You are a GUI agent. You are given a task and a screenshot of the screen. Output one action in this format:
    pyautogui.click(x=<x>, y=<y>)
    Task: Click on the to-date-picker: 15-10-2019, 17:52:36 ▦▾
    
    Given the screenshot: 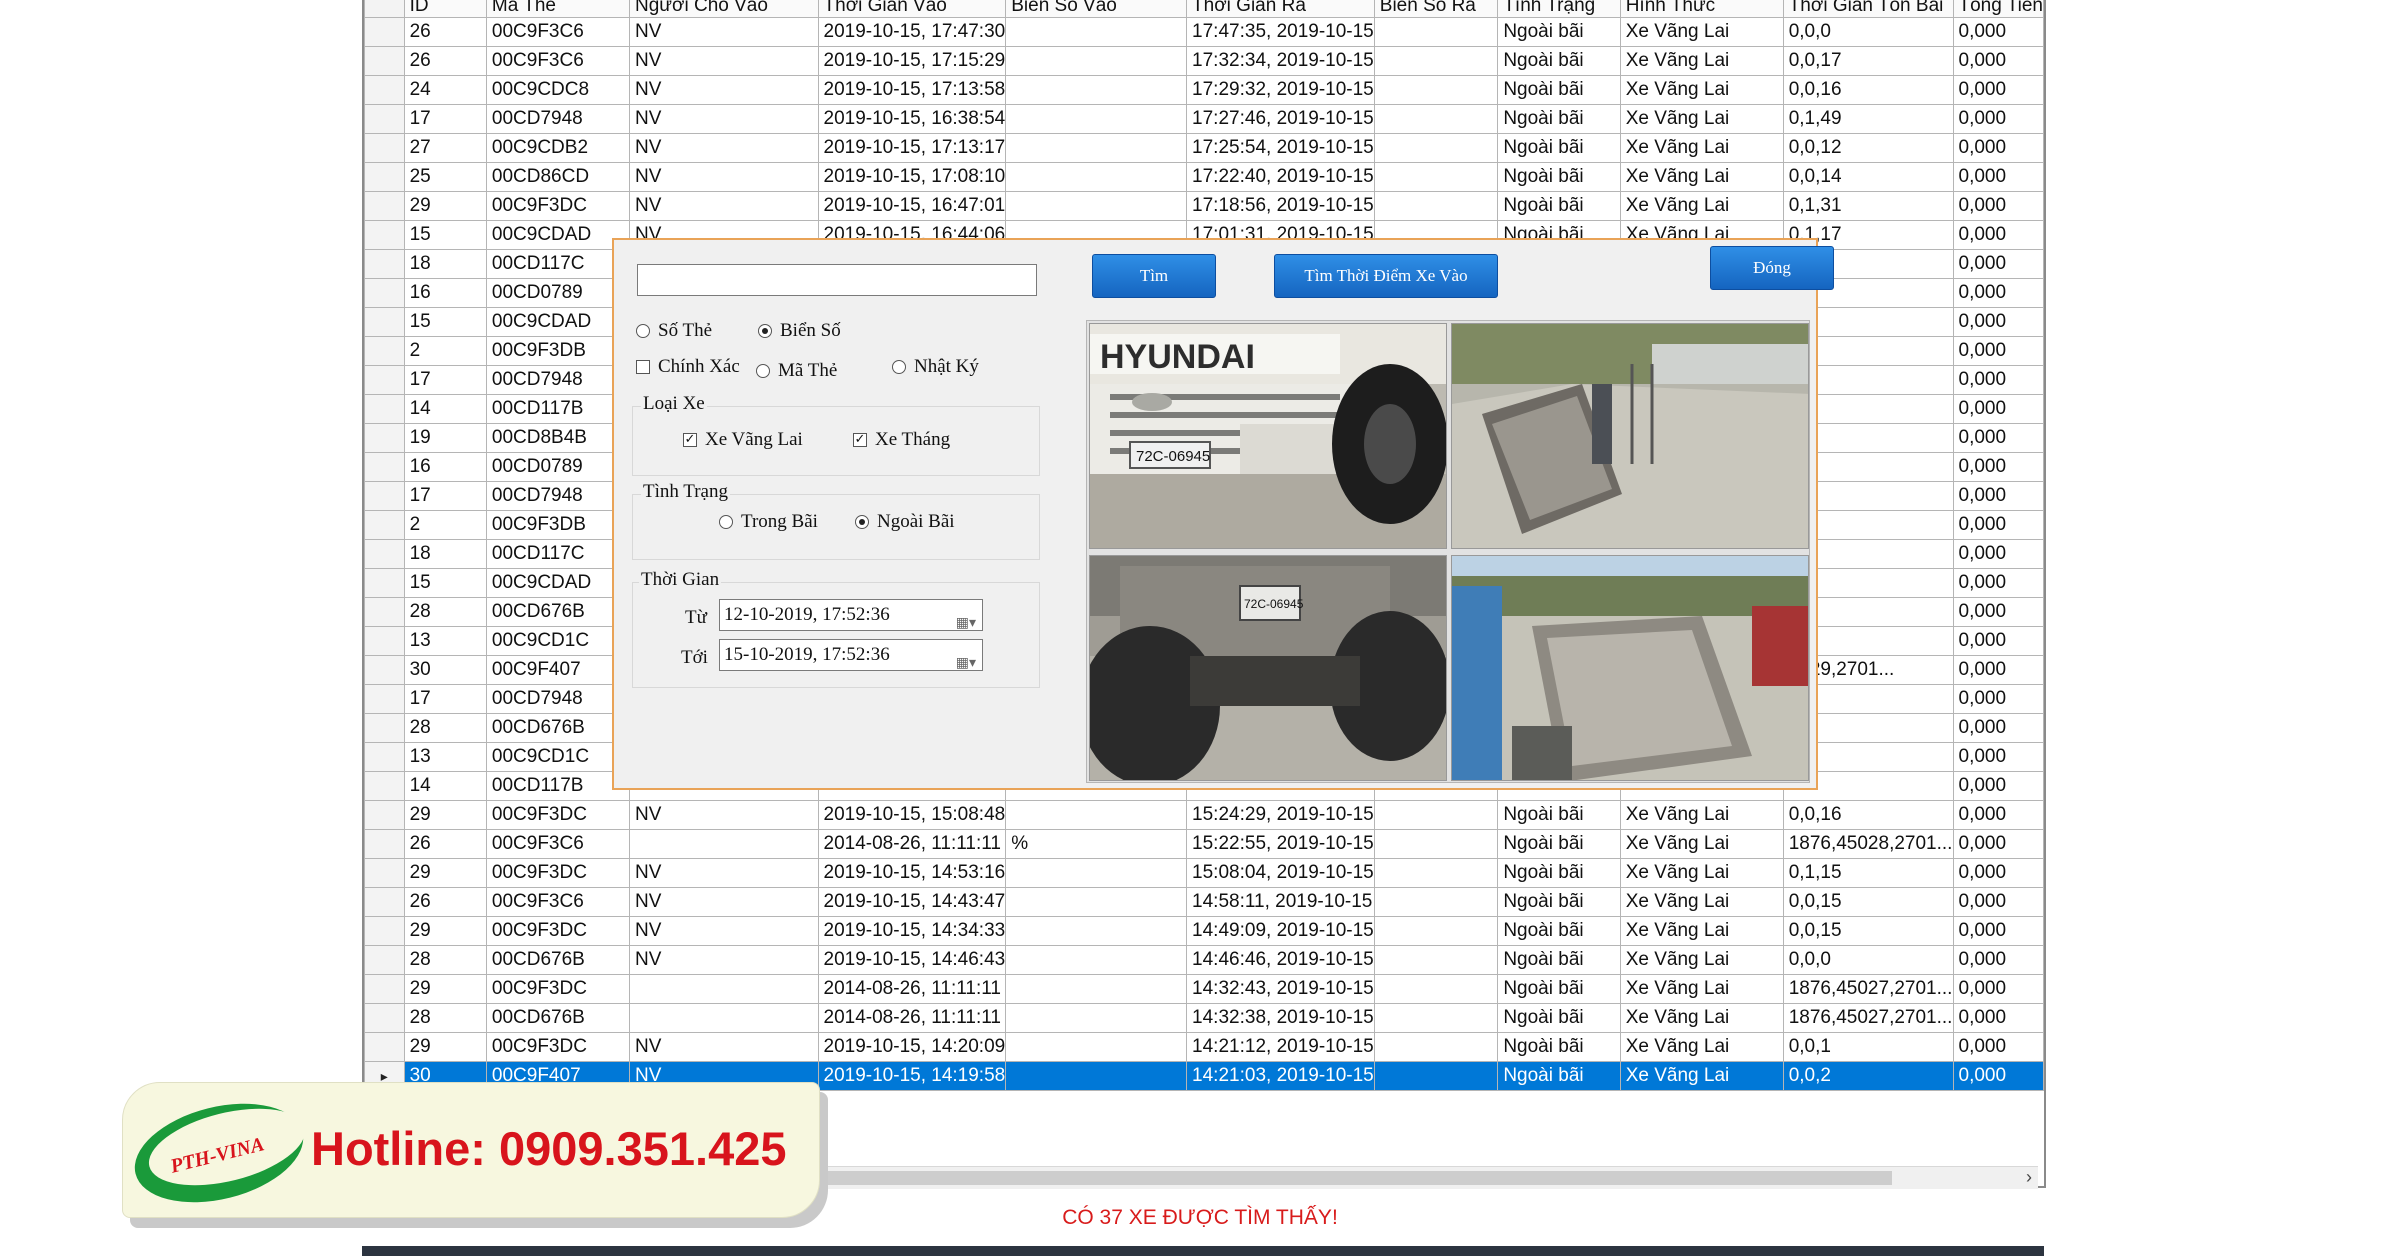 What is the action you would take?
    pyautogui.click(x=851, y=655)
    